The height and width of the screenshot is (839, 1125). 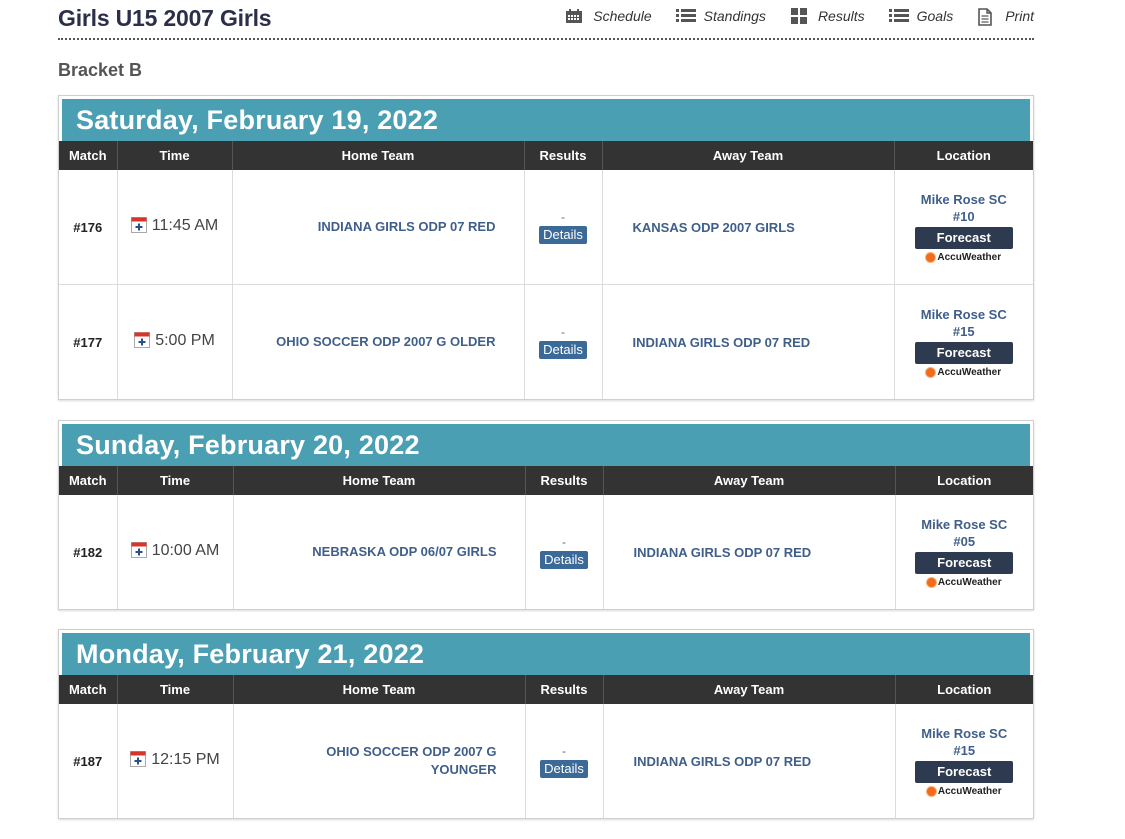 What do you see at coordinates (1019, 16) in the screenshot?
I see `nav-print-label: Print` at bounding box center [1019, 16].